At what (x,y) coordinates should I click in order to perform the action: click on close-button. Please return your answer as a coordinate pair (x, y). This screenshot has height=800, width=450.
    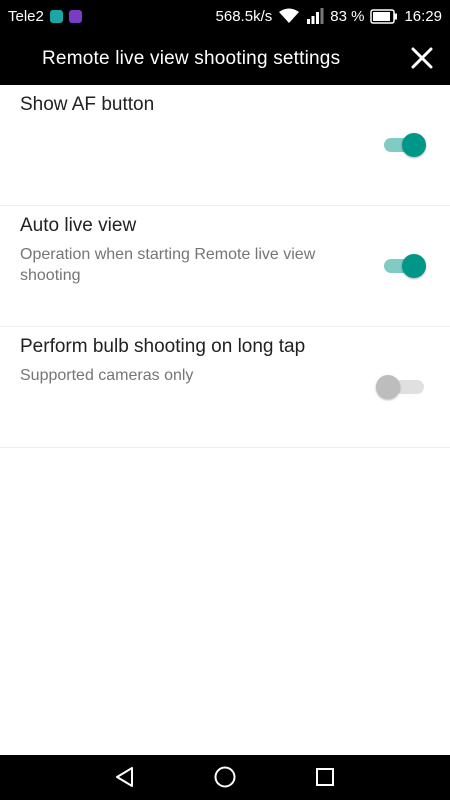
    Looking at the image, I should click on (422, 58).